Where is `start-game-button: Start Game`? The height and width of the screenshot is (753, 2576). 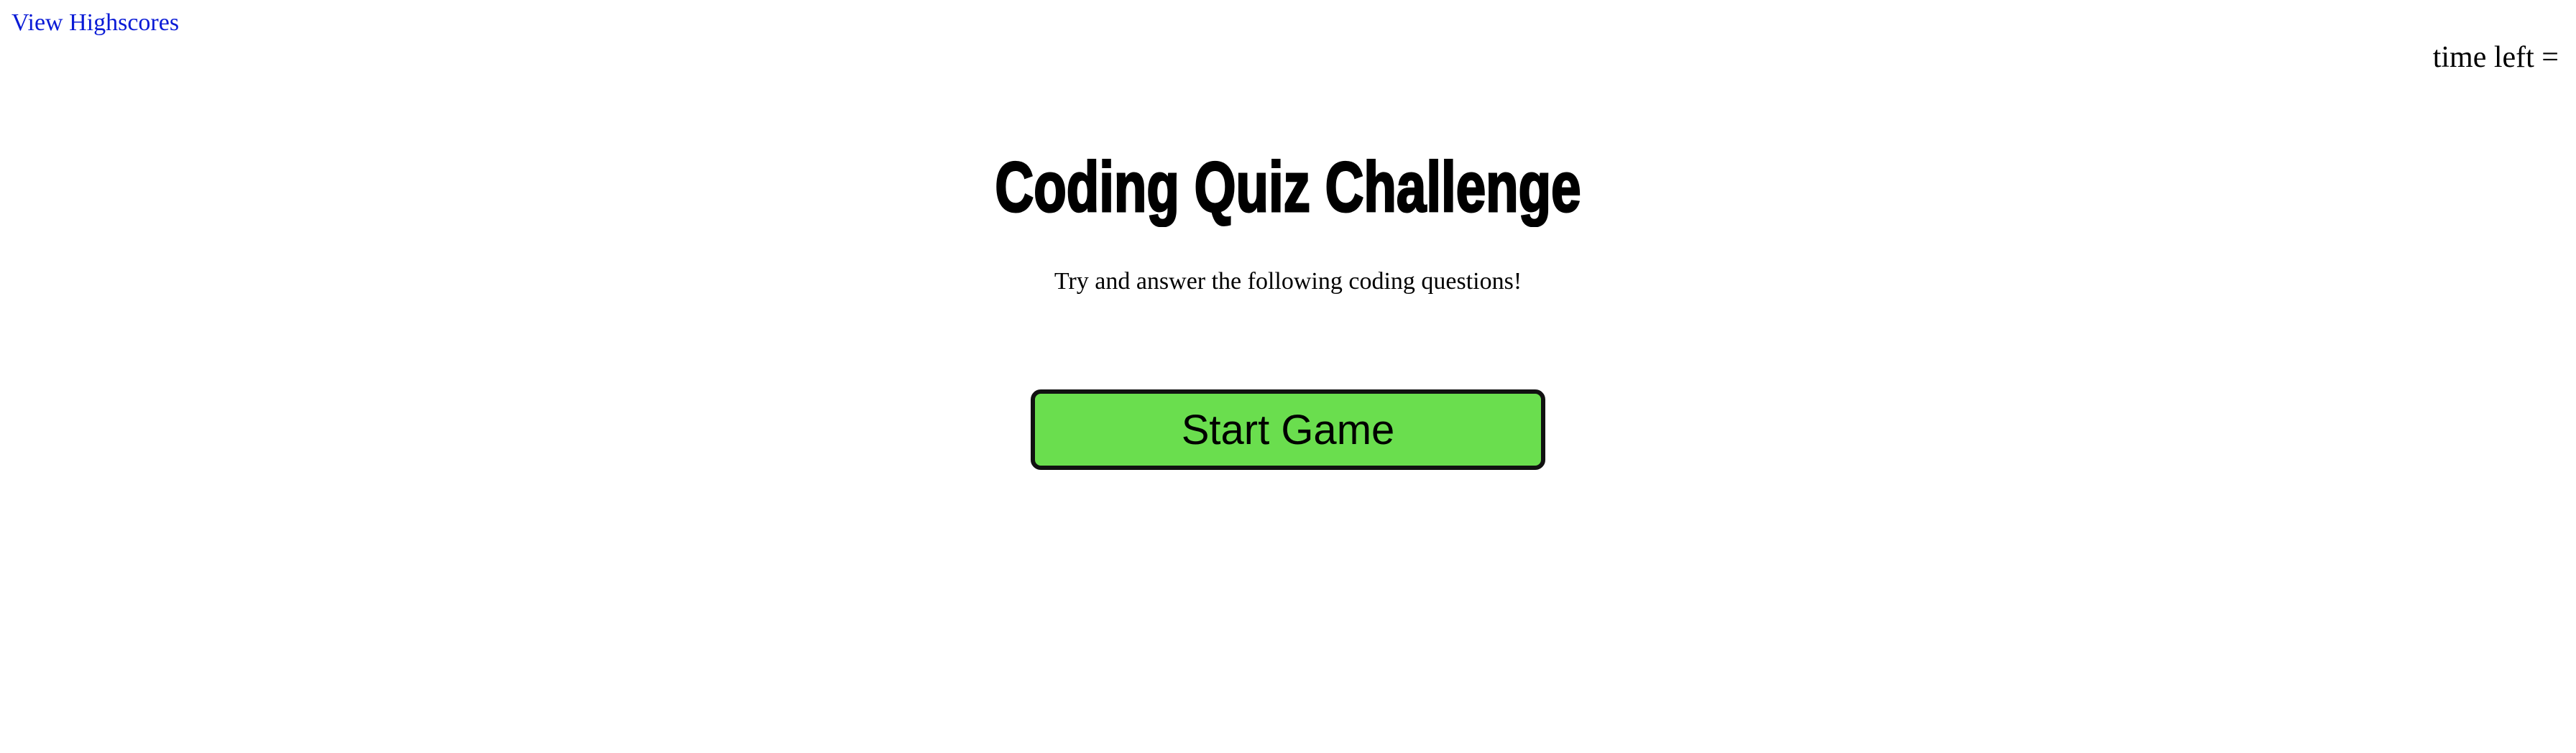
start-game-button: Start Game is located at coordinates (1288, 430).